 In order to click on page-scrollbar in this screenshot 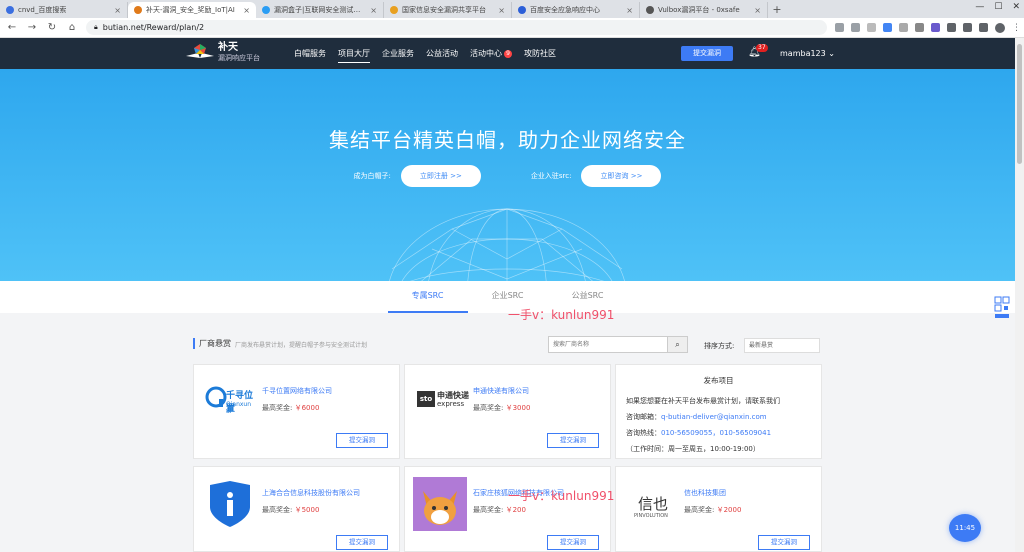, I will do `click(1019, 295)`.